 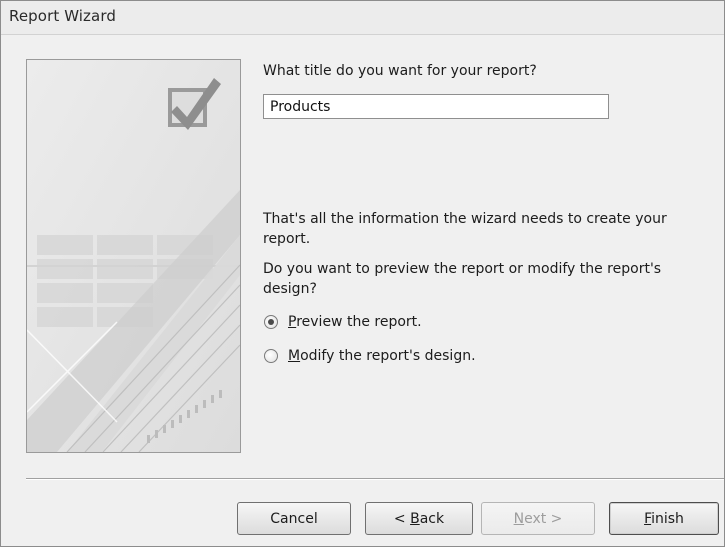 I want to click on question-text-line2: design?, so click(x=290, y=289).